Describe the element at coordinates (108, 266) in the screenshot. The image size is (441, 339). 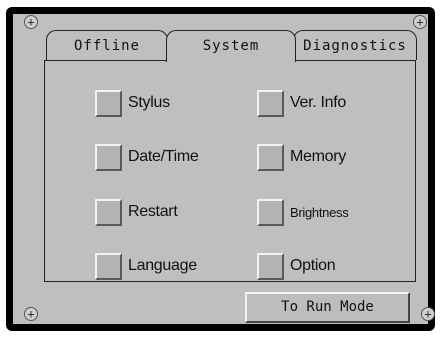
I see `language-button-box` at that location.